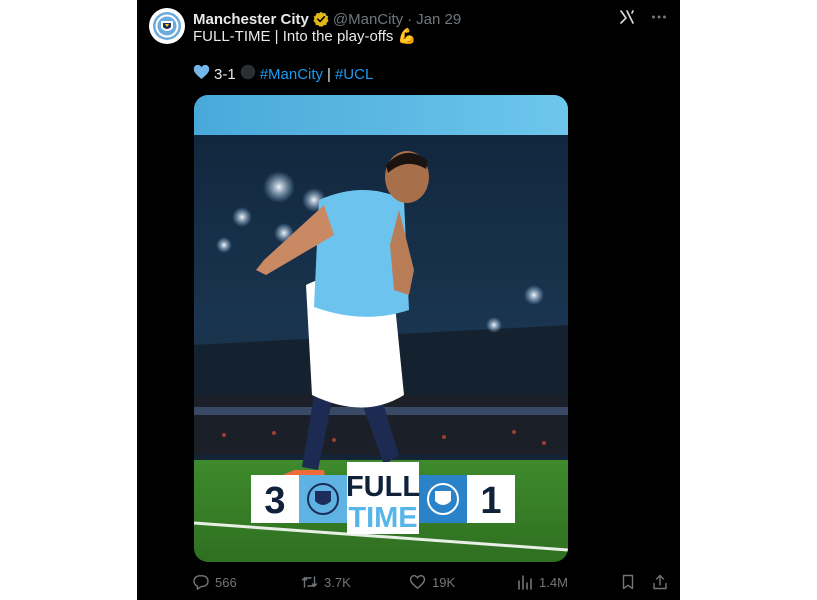  I want to click on tweet-text-line2: 3-1 #ManCity | #UCL, so click(283, 75).